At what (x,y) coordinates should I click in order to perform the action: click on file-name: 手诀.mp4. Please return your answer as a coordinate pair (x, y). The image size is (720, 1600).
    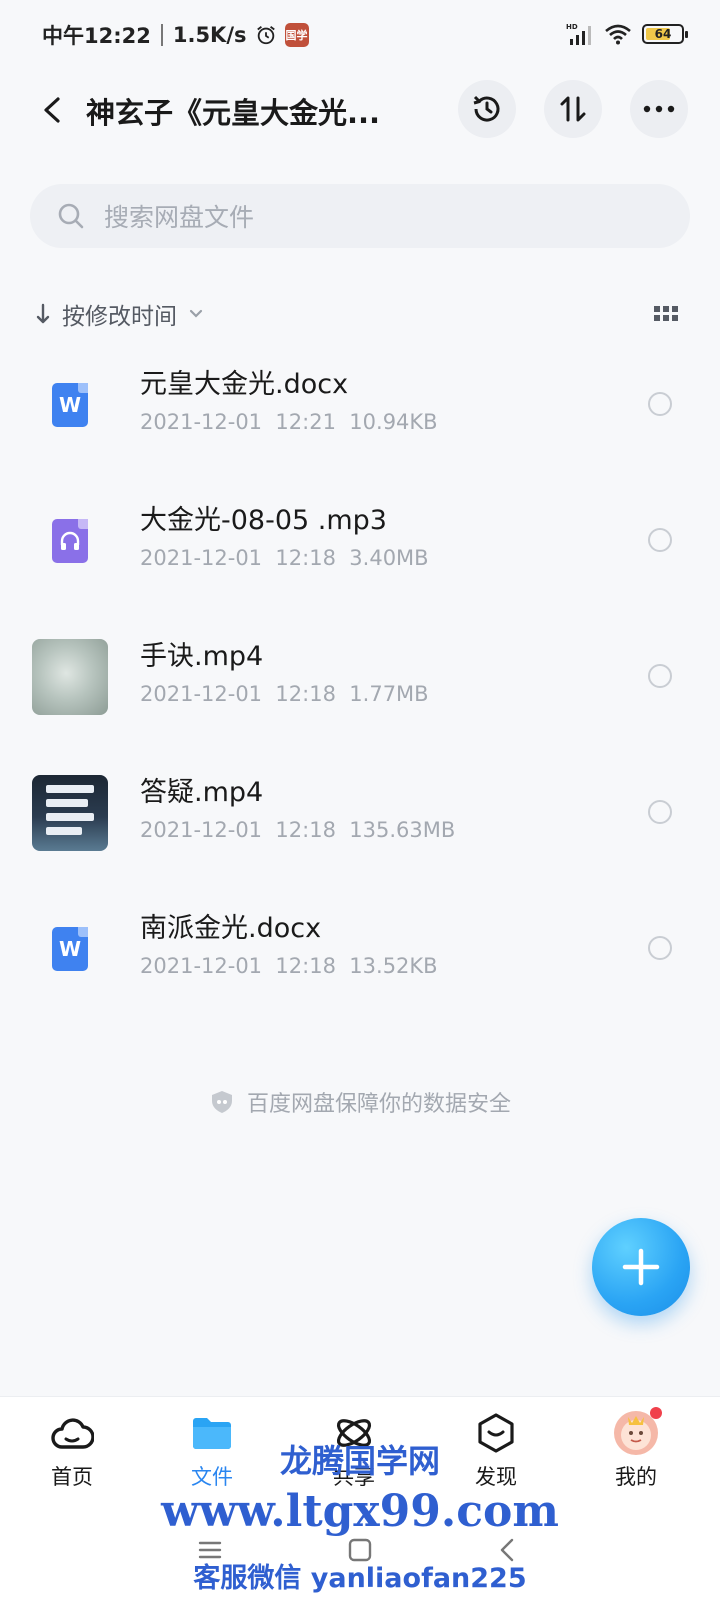
    Looking at the image, I should click on (202, 656).